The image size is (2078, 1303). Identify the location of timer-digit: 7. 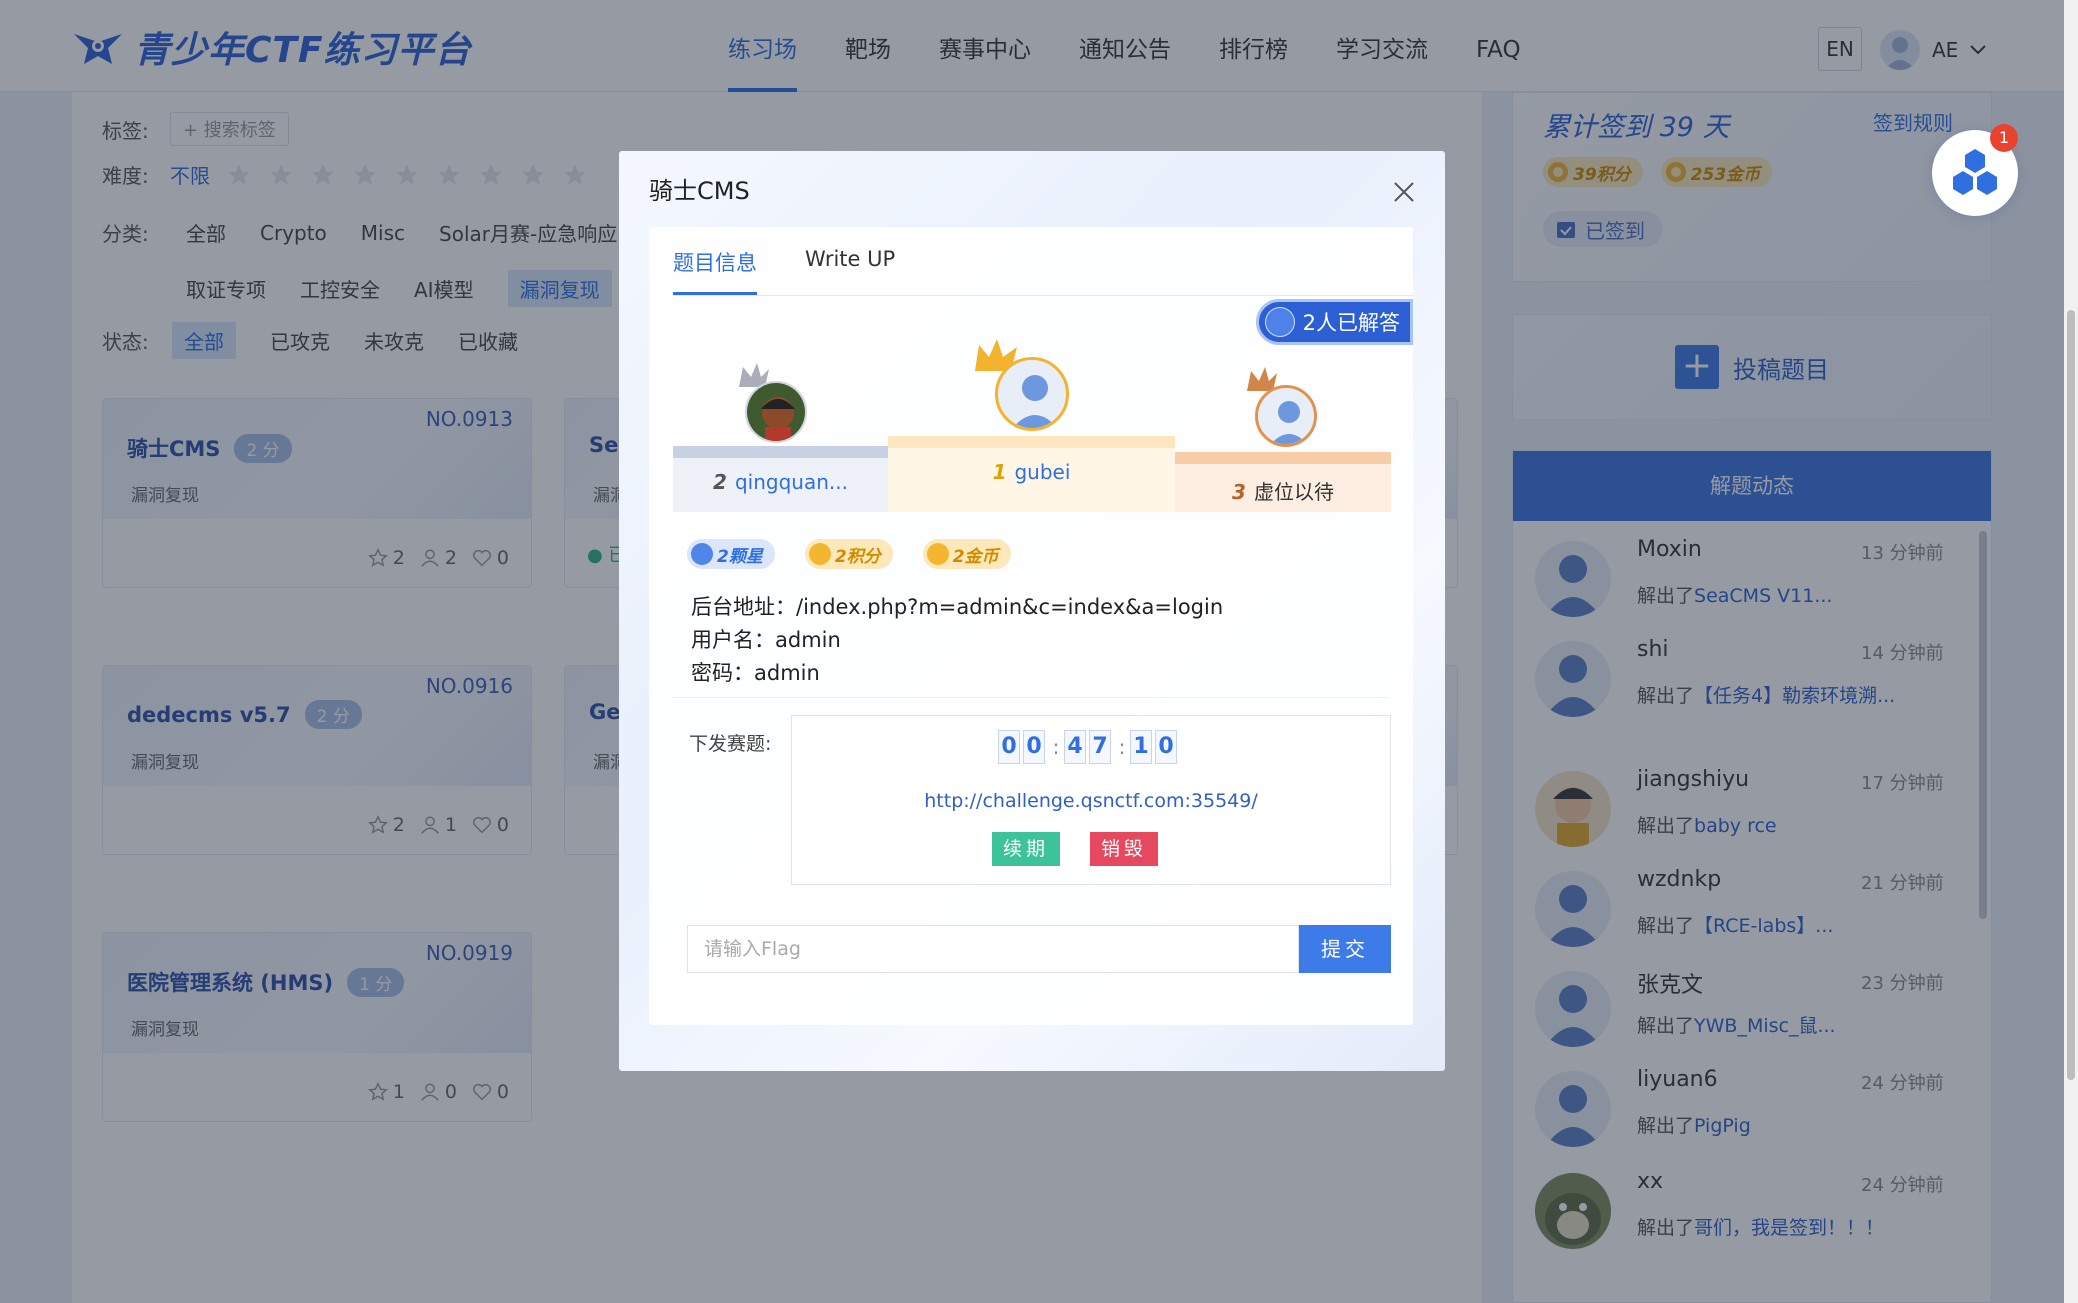
(1100, 747).